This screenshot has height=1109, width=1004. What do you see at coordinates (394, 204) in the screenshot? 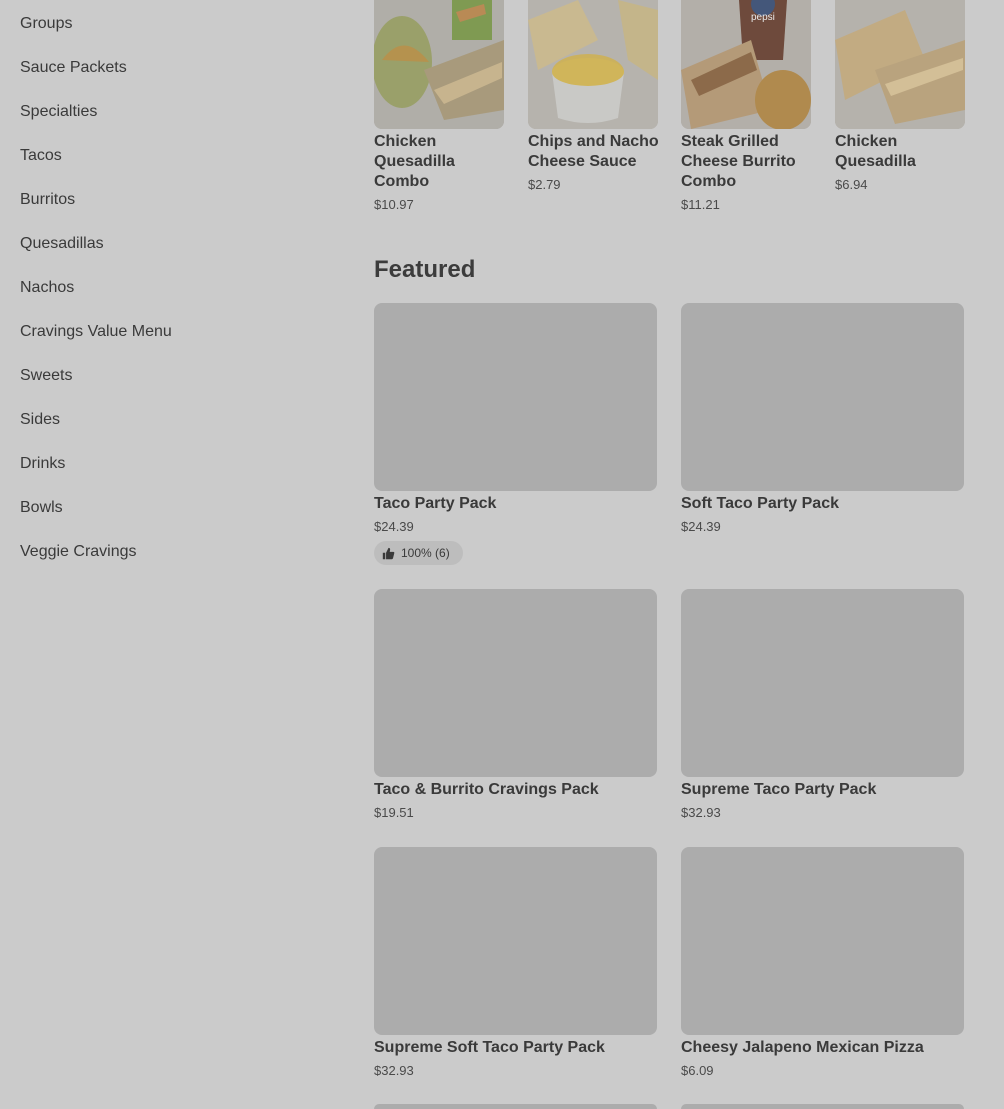
I see `carousel-item-price: $10.97` at bounding box center [394, 204].